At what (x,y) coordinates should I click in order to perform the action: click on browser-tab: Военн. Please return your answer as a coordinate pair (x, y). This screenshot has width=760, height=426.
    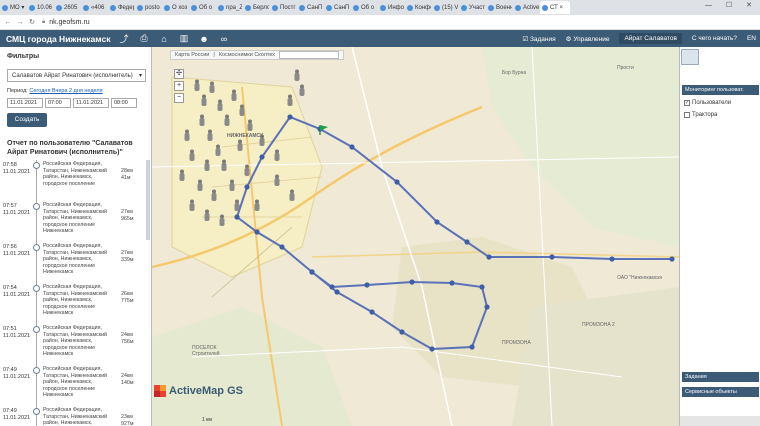
    Looking at the image, I should click on (499, 7).